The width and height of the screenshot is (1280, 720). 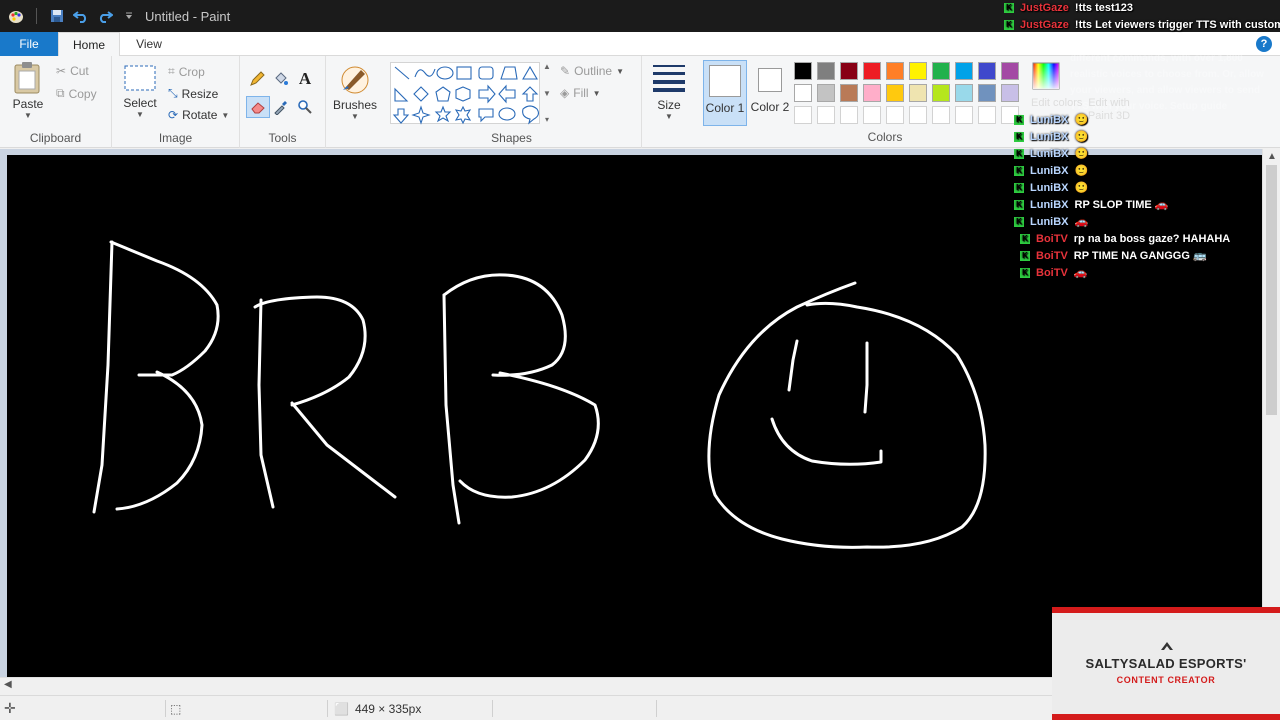 I want to click on tab-file: File, so click(x=29, y=44).